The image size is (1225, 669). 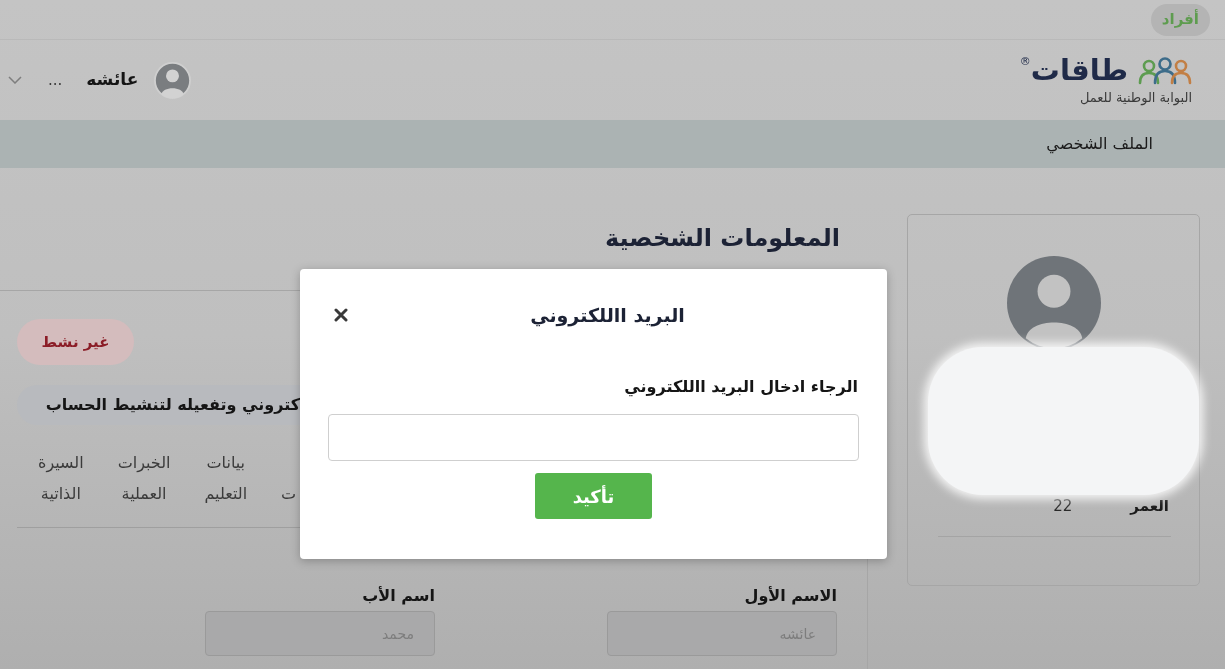 I want to click on close-button, so click(x=341, y=315).